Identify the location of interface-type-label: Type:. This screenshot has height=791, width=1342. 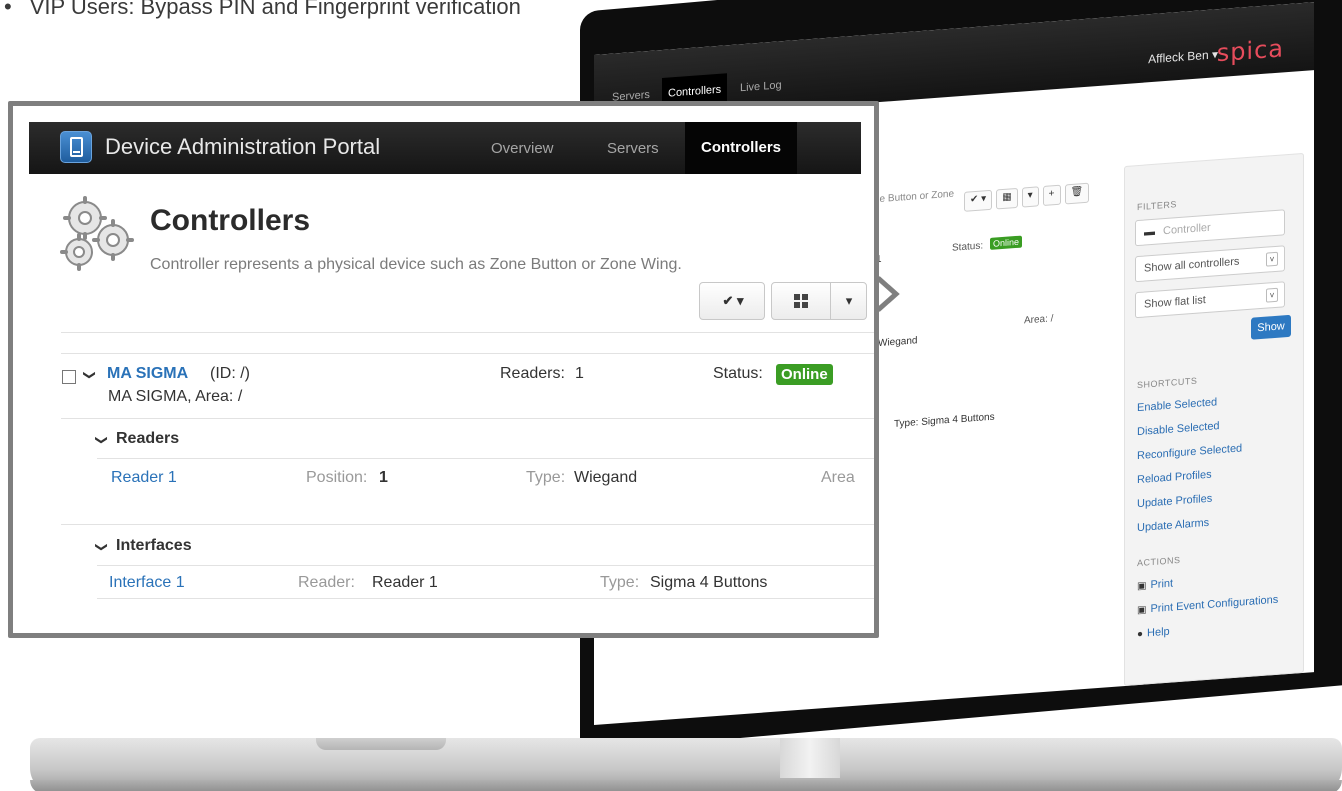
(620, 582).